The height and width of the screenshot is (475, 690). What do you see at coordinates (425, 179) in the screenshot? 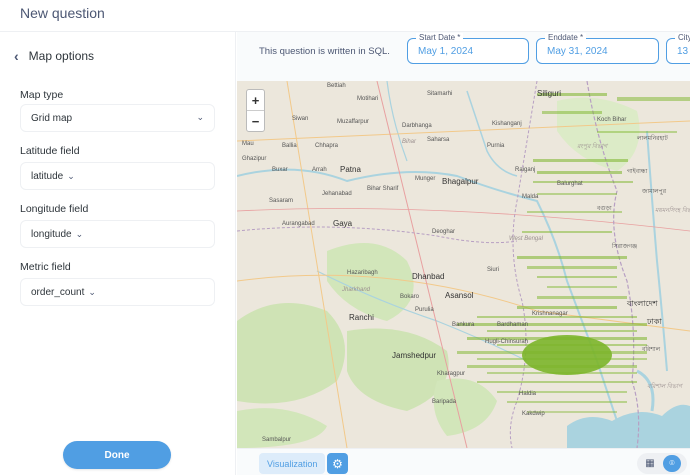
I see `map-label: Munger` at bounding box center [425, 179].